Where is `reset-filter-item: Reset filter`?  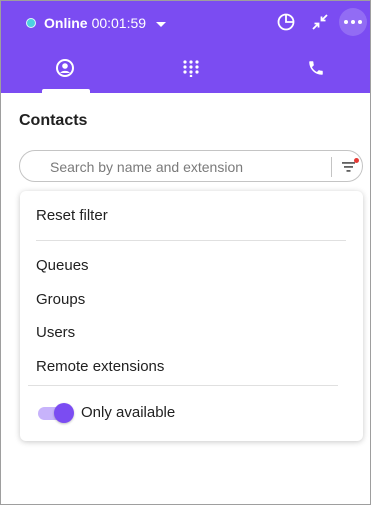
reset-filter-item: Reset filter is located at coordinates (72, 215).